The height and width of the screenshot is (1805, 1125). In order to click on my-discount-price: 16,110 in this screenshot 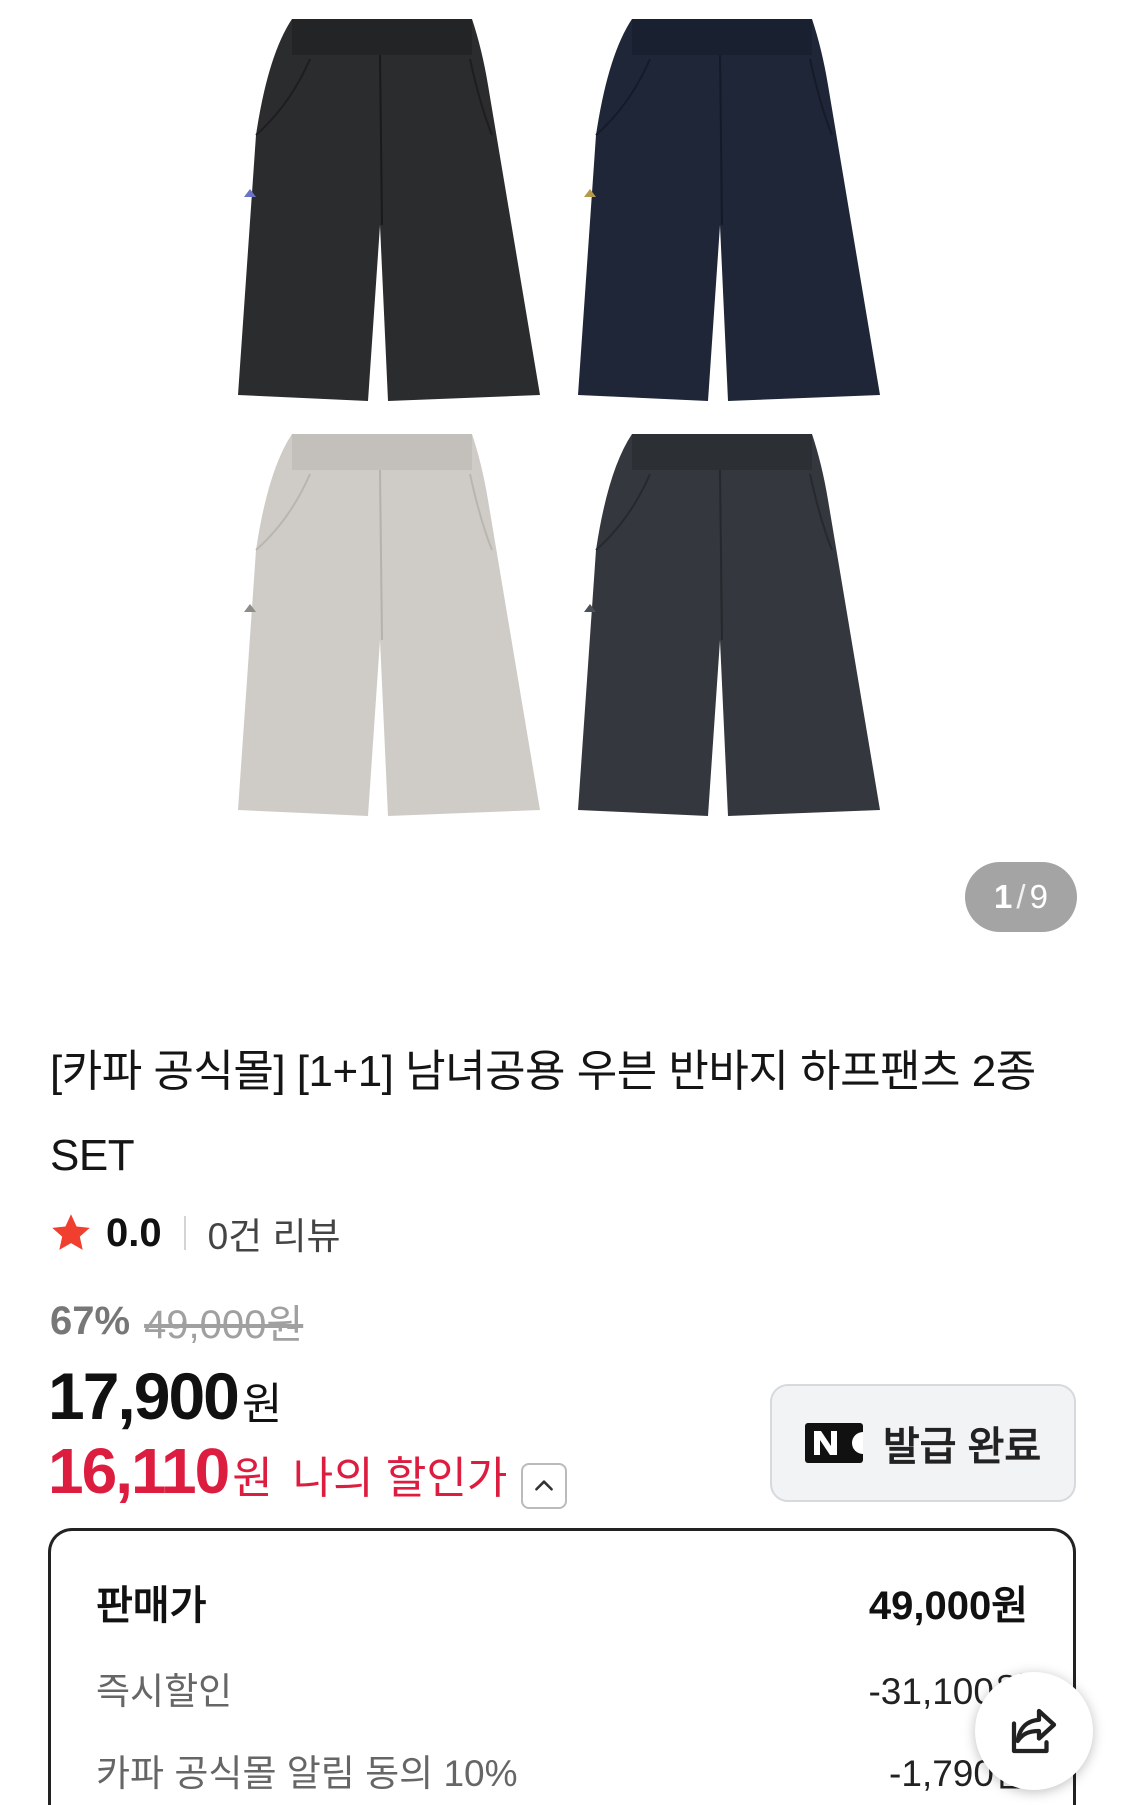, I will do `click(139, 1471)`.